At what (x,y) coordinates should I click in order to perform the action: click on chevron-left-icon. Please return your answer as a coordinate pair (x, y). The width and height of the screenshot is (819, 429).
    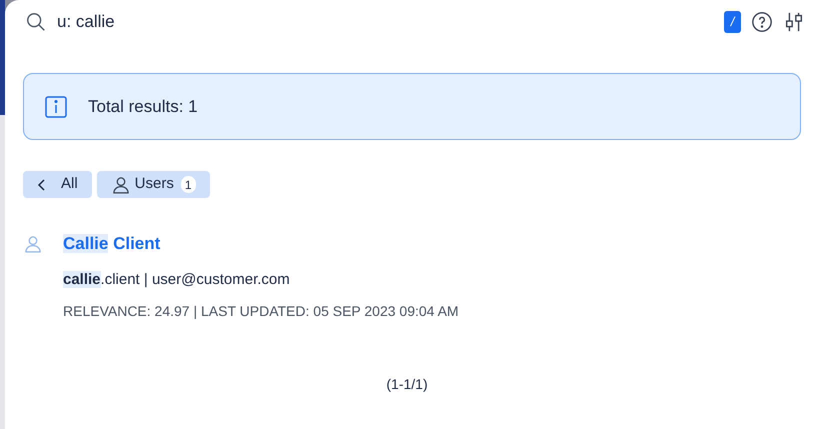
    Looking at the image, I should click on (42, 185).